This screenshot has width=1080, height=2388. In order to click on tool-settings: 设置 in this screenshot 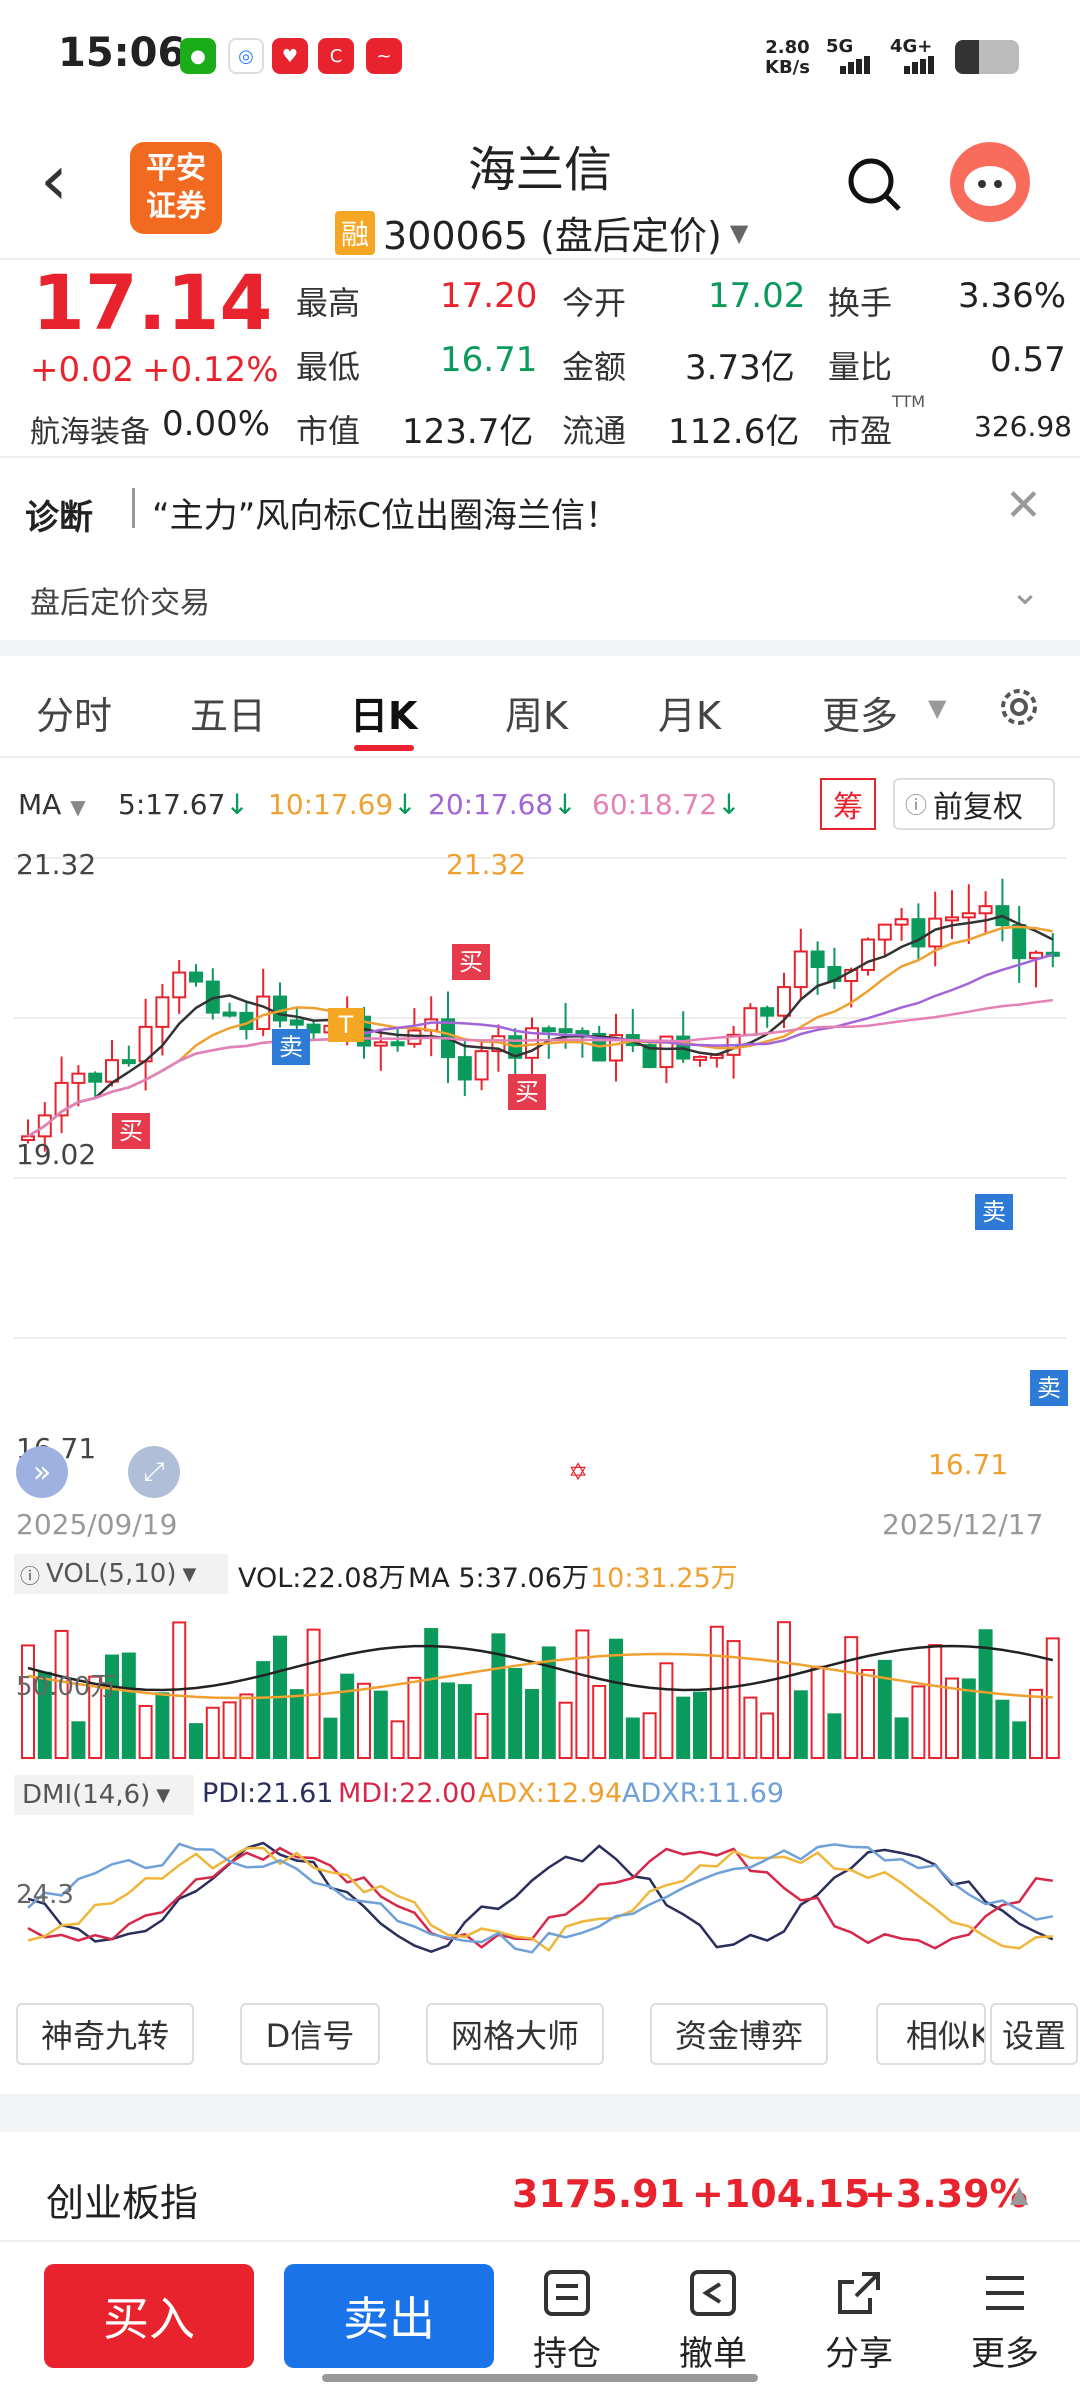, I will do `click(1034, 2034)`.